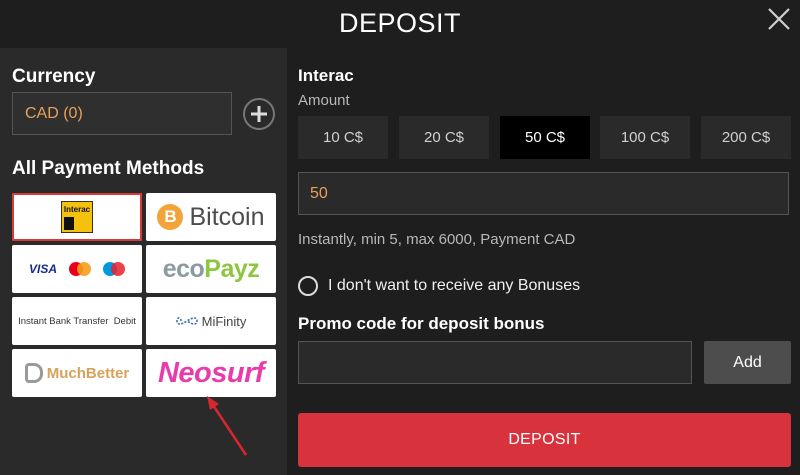  I want to click on payment-method-interac: Interac, so click(77, 217).